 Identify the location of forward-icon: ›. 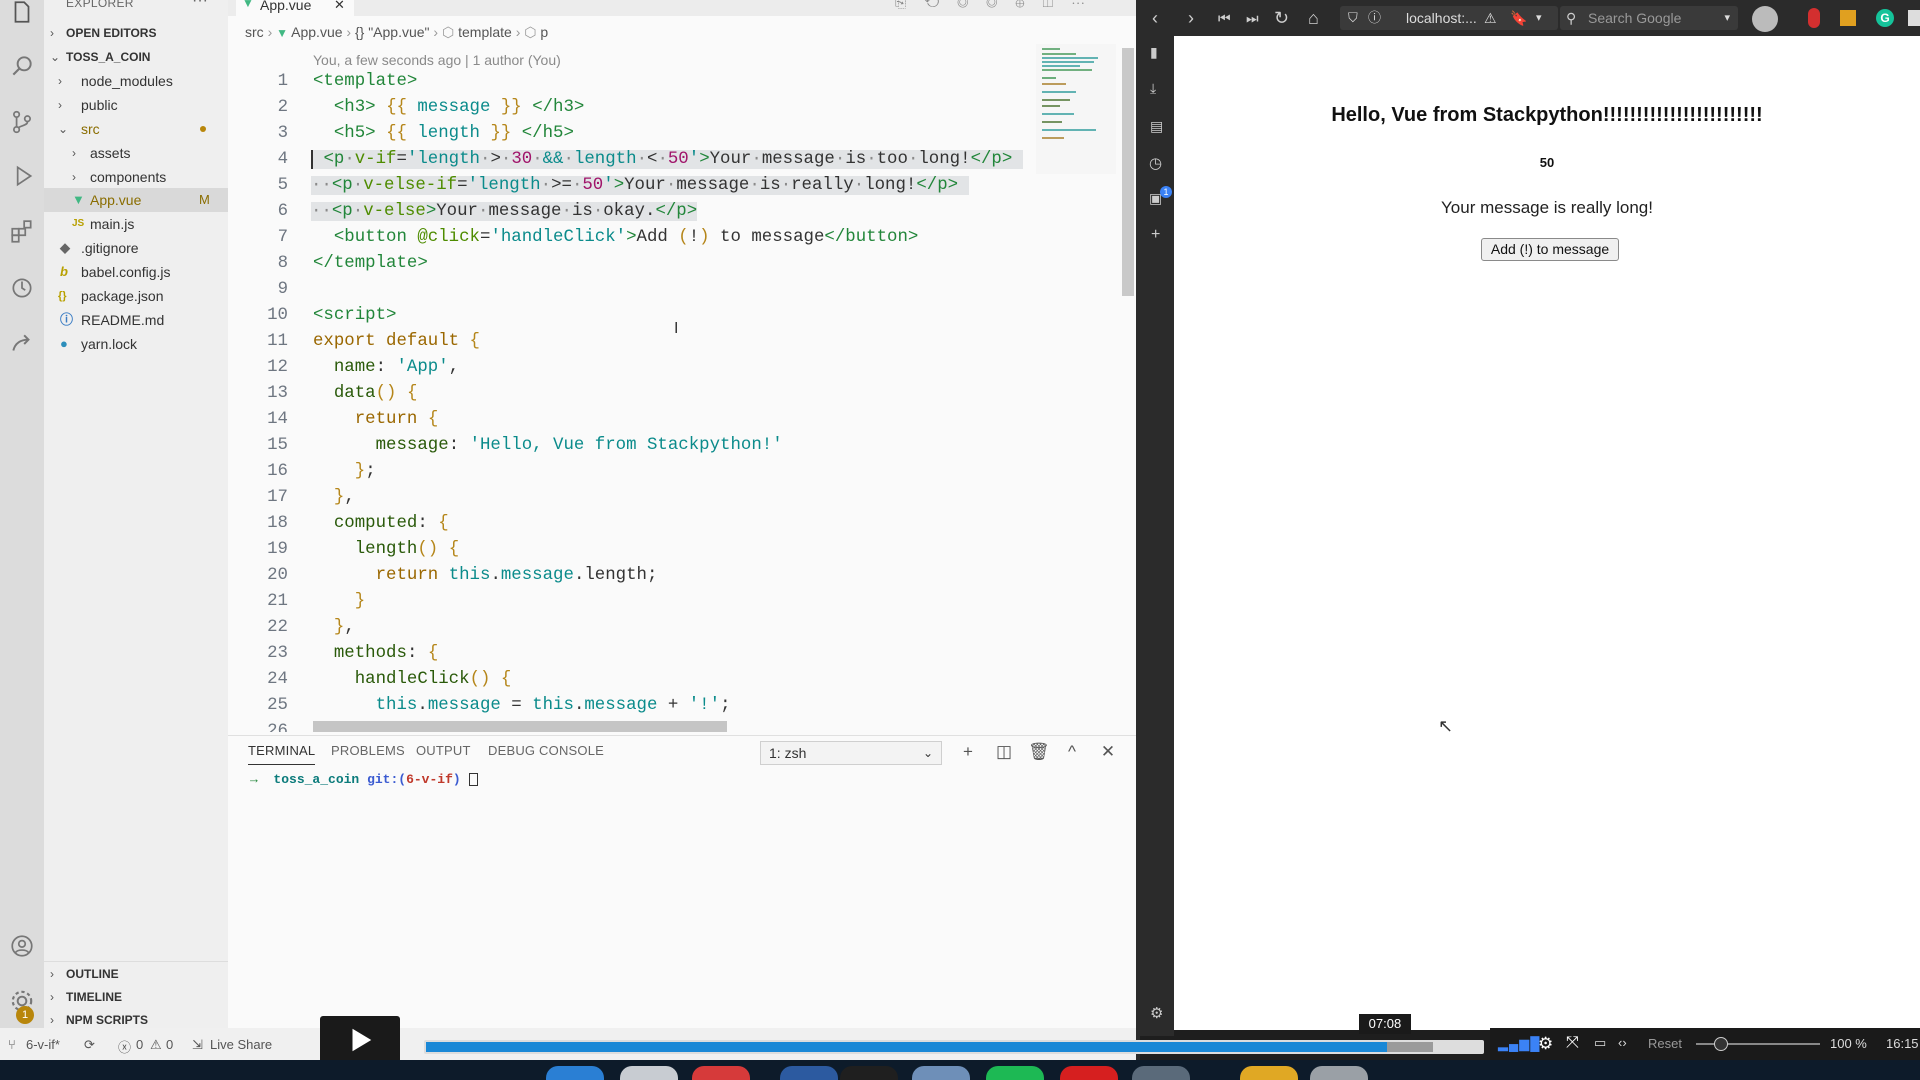
(1191, 18).